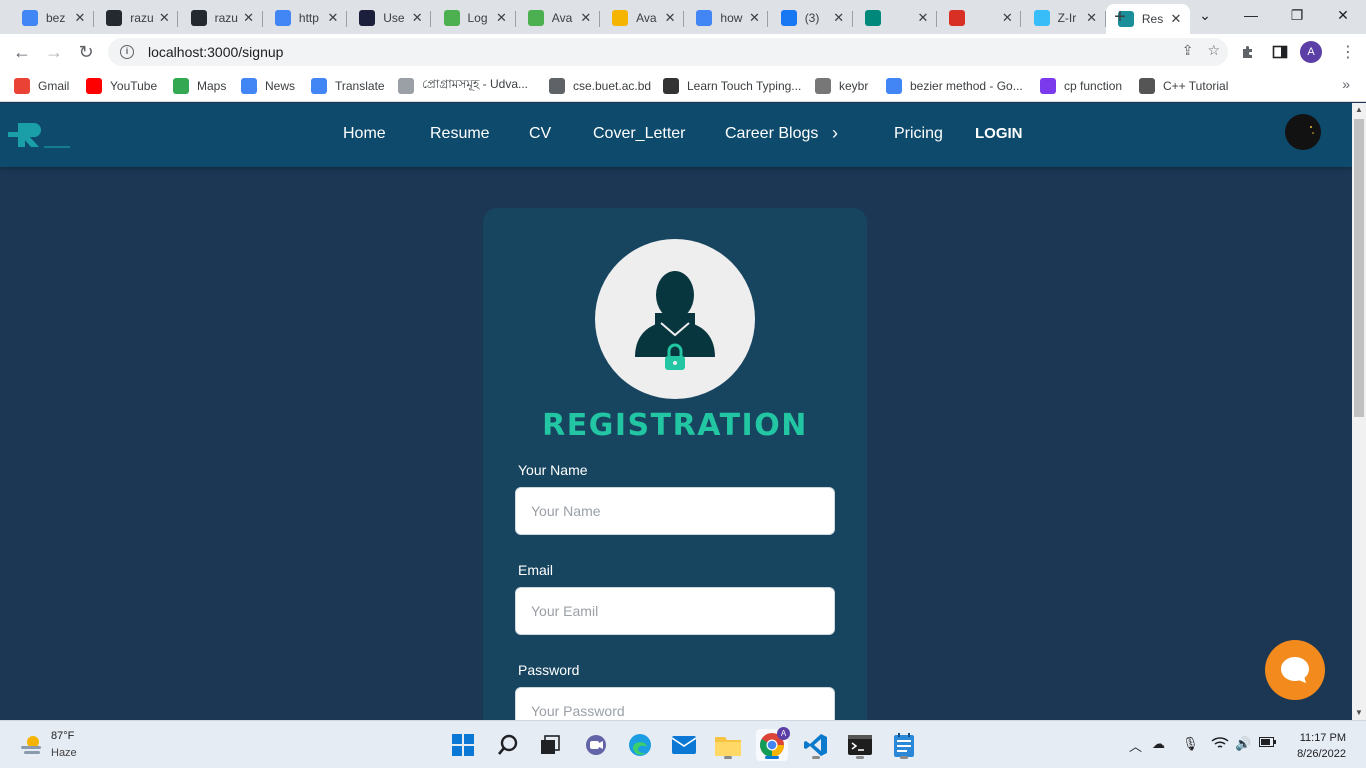 Image resolution: width=1366 pixels, height=768 pixels. What do you see at coordinates (56, 18) in the screenshot?
I see `tab-title: bez` at bounding box center [56, 18].